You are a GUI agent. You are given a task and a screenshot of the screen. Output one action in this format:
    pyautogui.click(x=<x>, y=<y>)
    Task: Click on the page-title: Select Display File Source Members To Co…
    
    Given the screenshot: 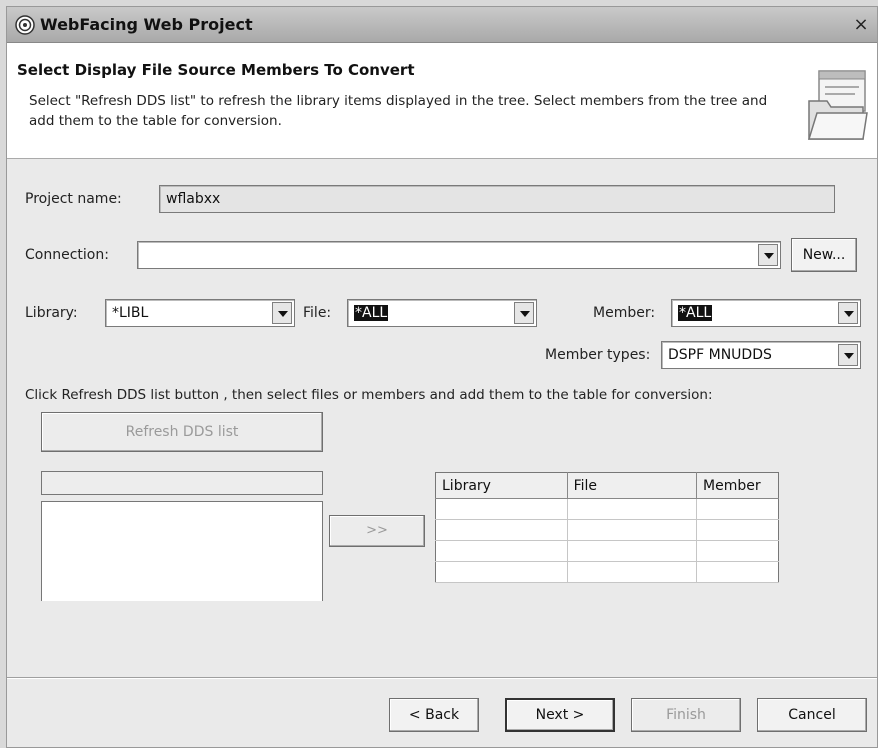 What is the action you would take?
    pyautogui.click(x=216, y=70)
    